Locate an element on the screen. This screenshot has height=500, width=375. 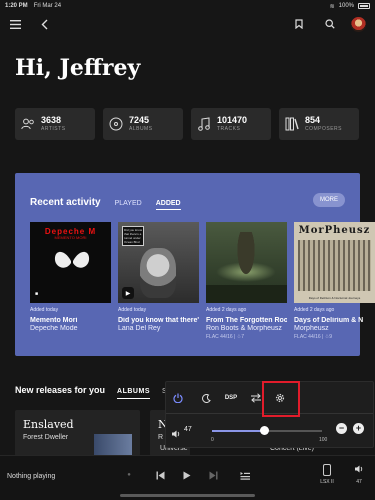
tab-added: ADDED is located at coordinates (168, 205).